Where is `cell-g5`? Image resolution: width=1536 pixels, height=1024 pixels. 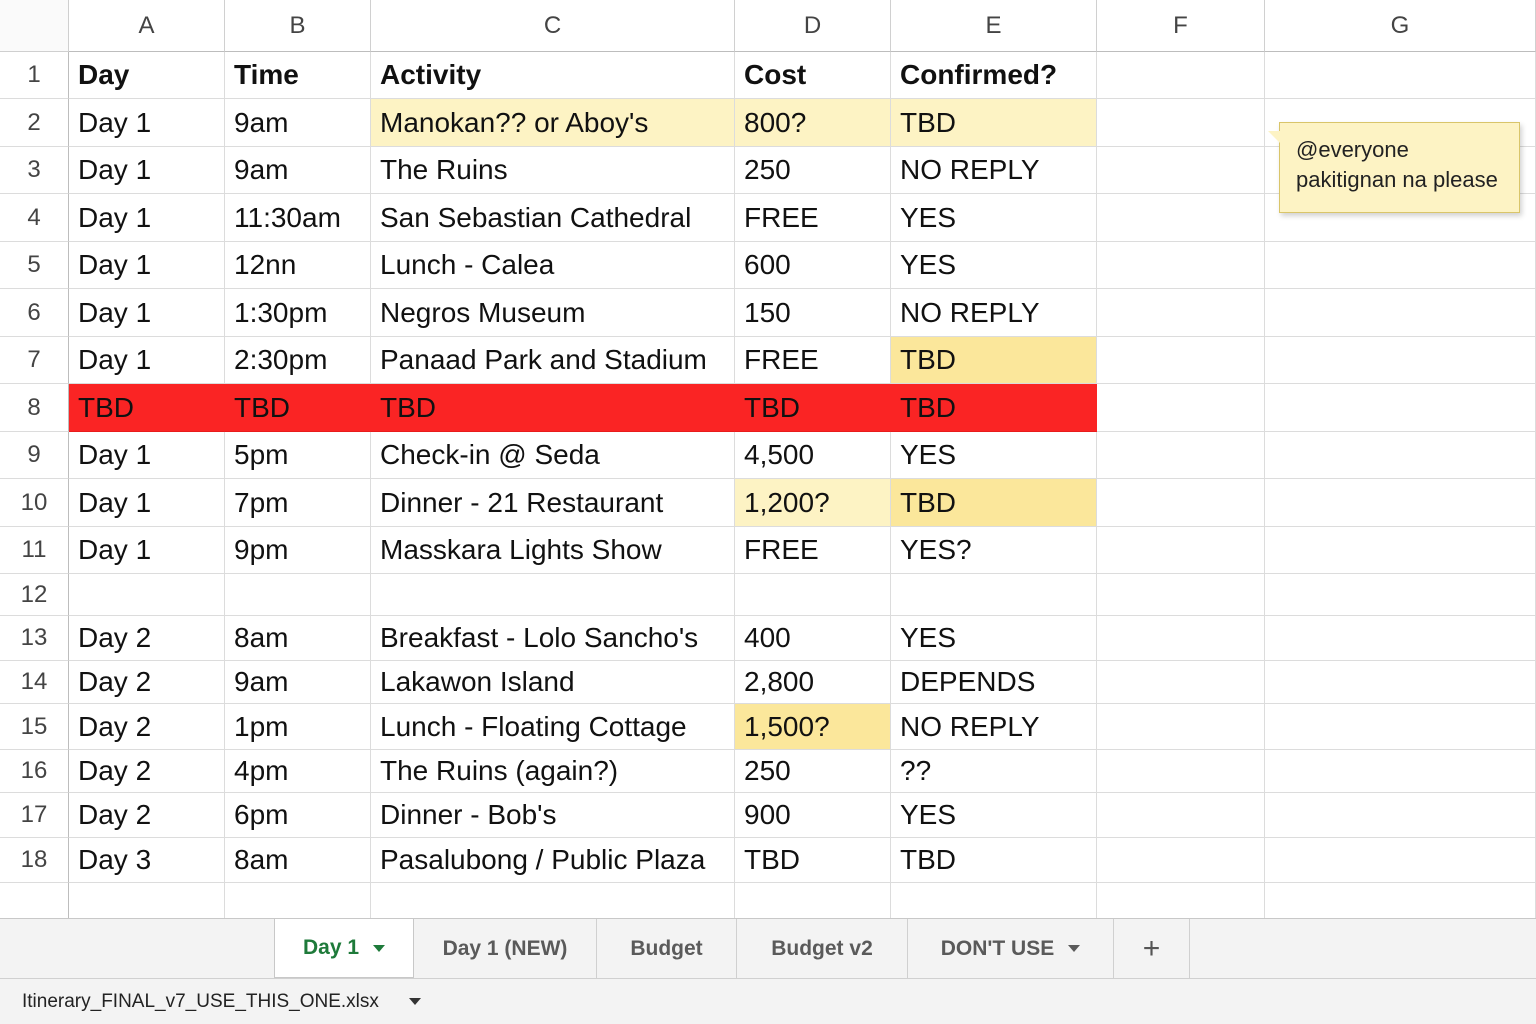
cell-g5 is located at coordinates (1400, 265).